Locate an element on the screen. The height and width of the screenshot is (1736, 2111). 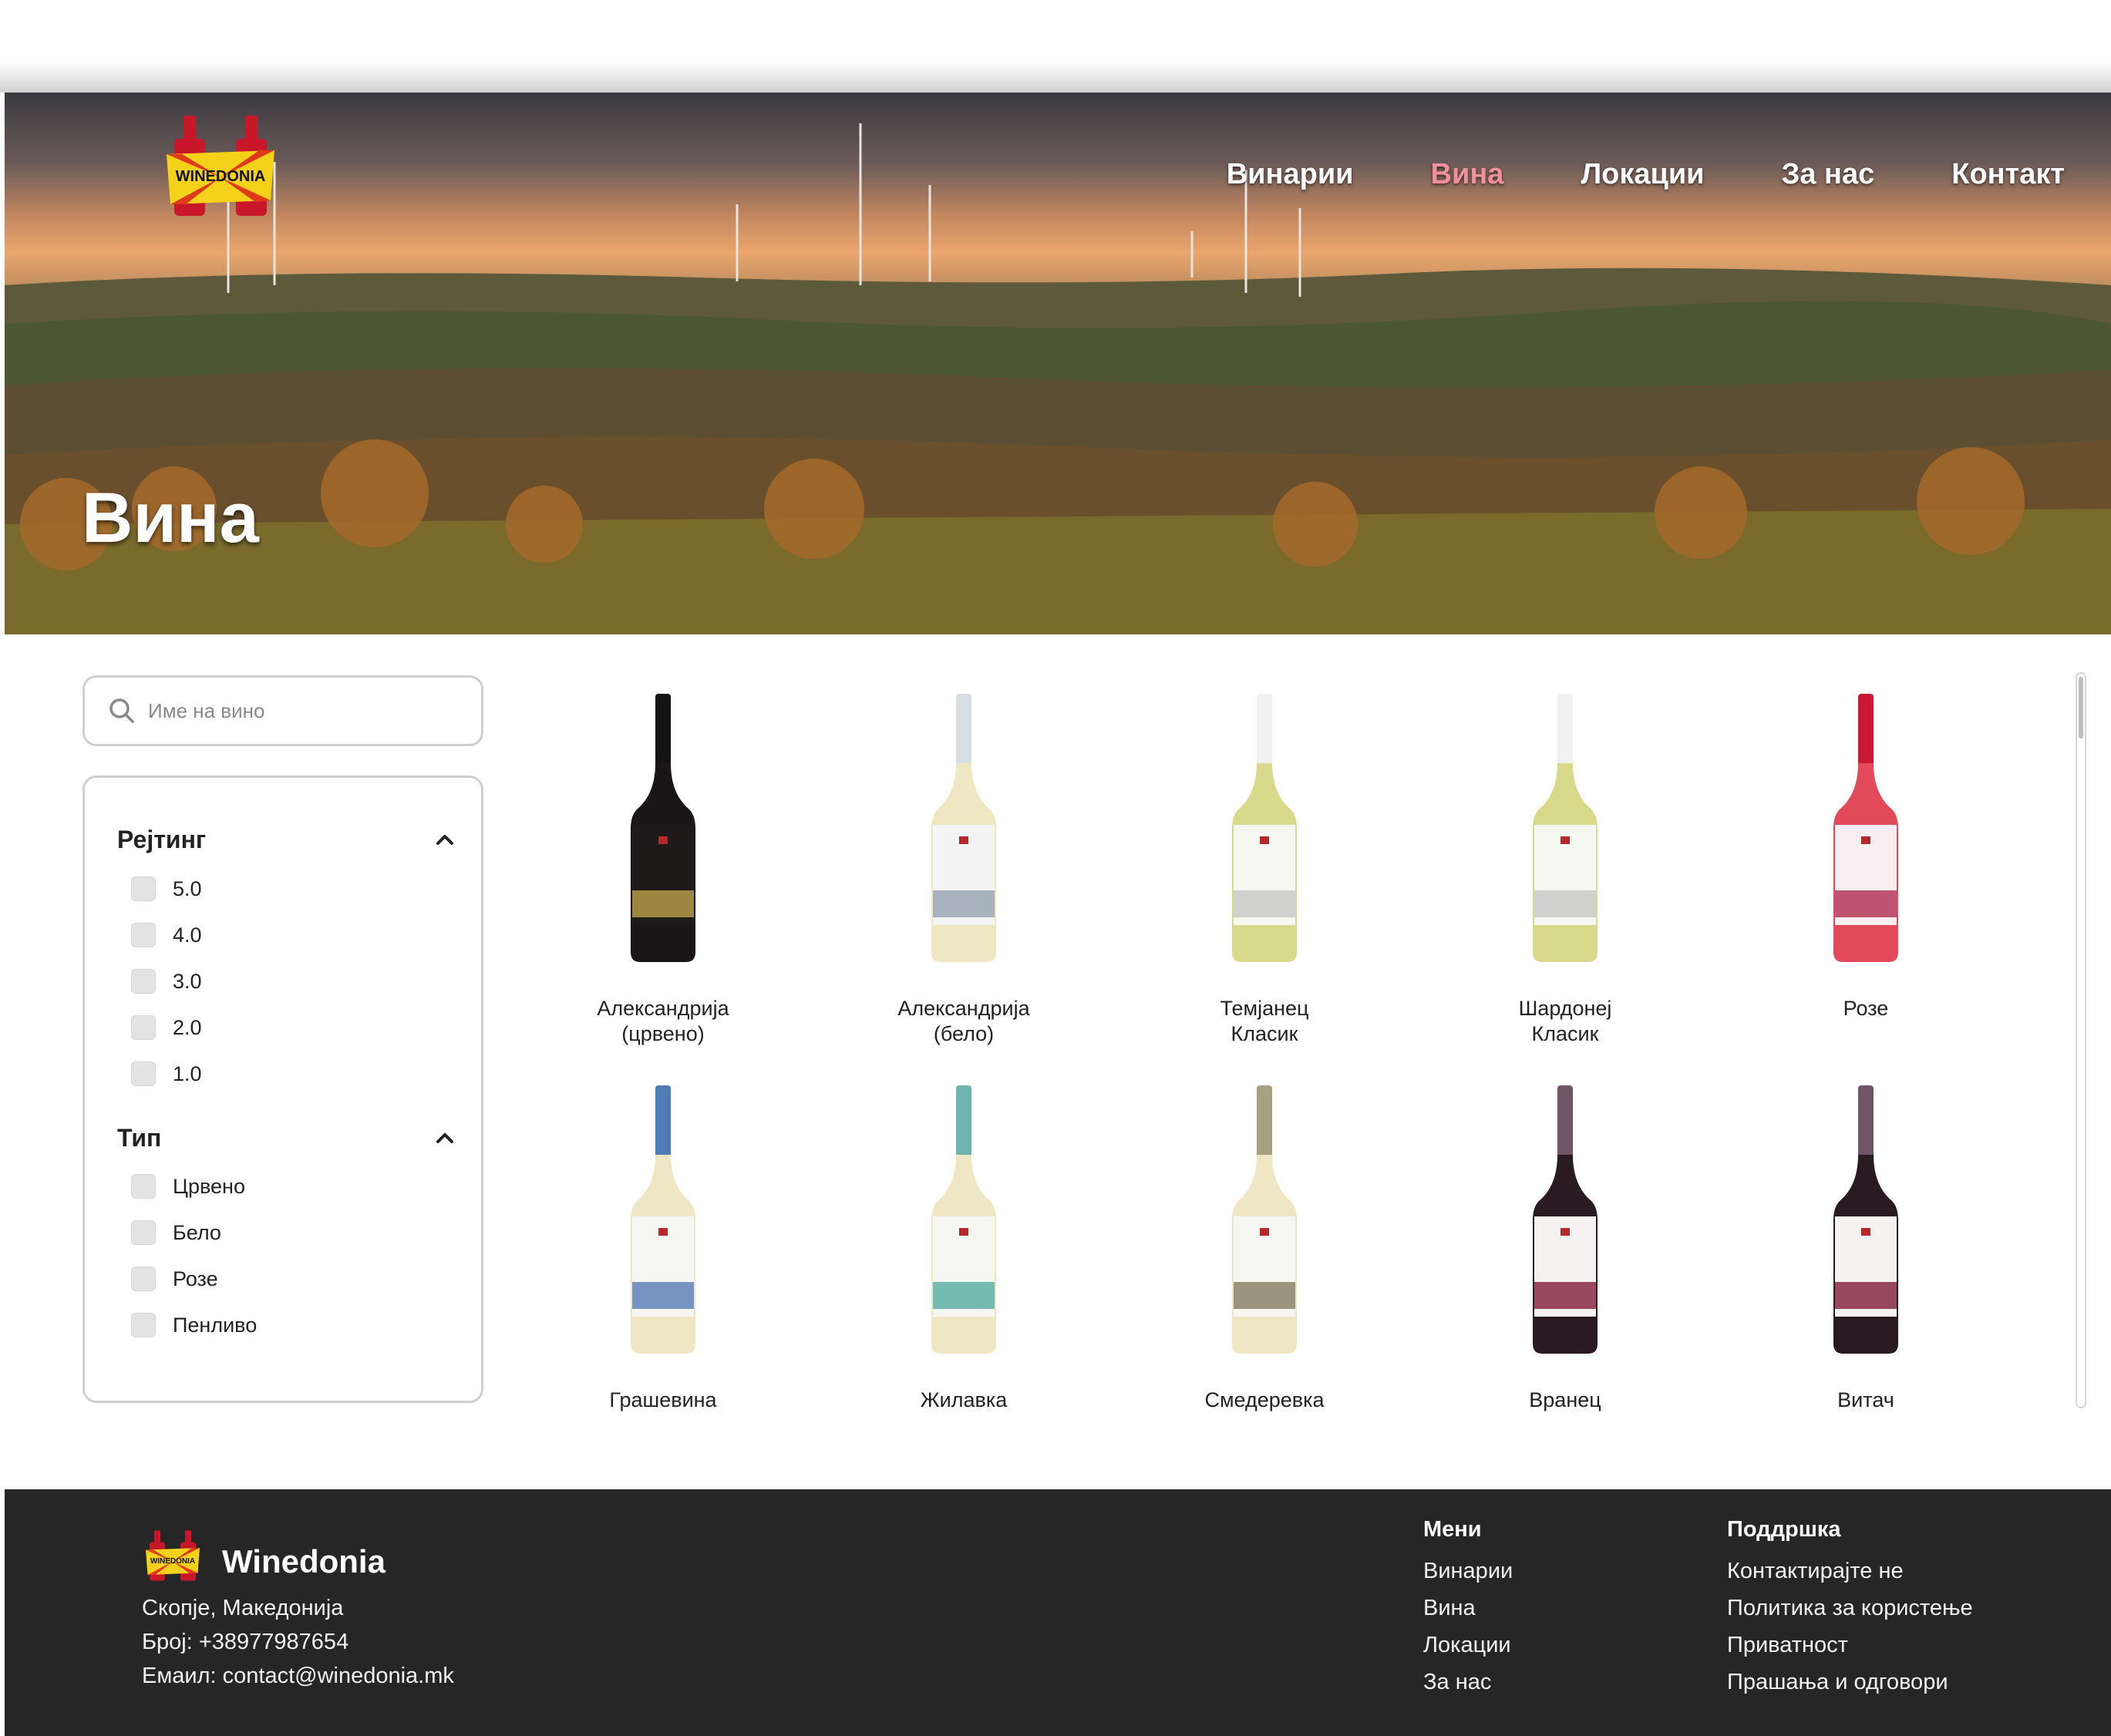
grid-scrollbar is located at coordinates (2081, 1040).